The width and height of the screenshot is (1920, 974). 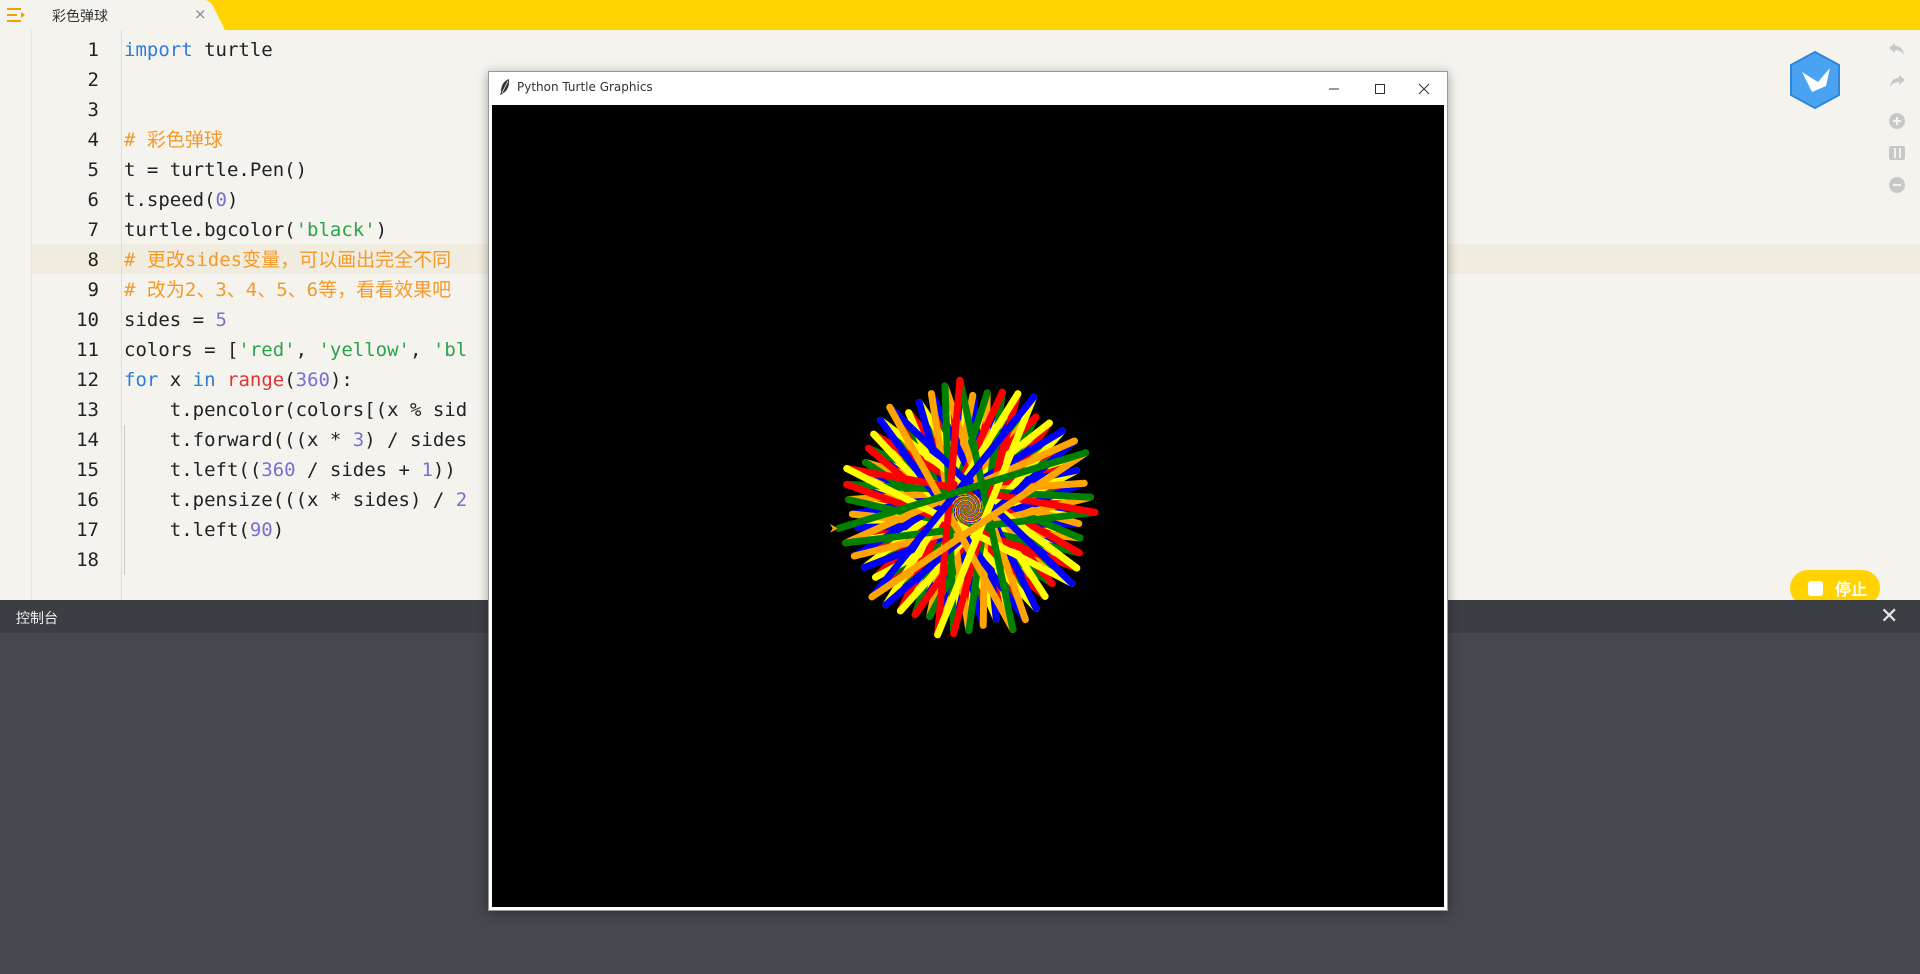 What do you see at coordinates (296, 410) in the screenshot?
I see `code-line-13: t.pencolor(colors[(x % sid` at bounding box center [296, 410].